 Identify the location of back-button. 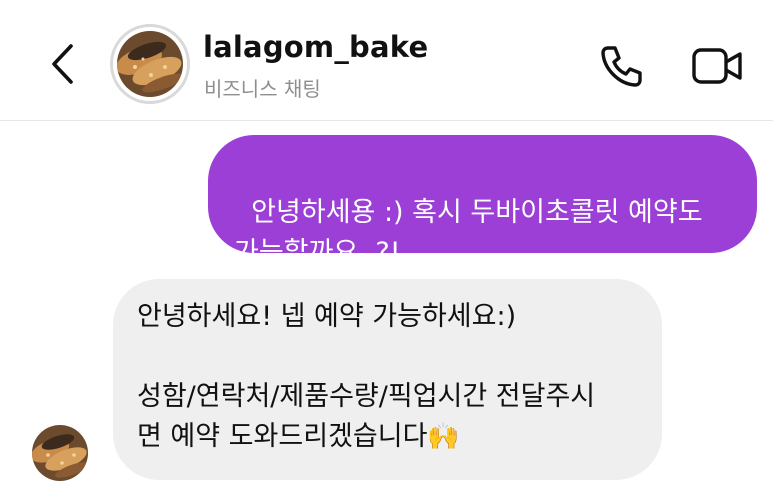
(62, 64).